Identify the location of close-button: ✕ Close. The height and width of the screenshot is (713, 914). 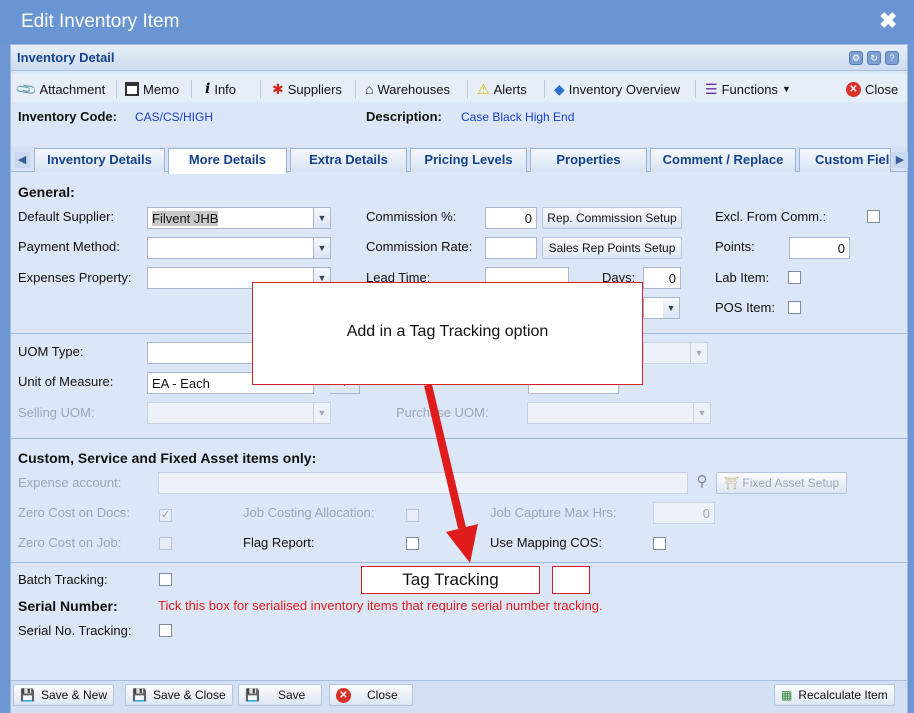
(371, 695).